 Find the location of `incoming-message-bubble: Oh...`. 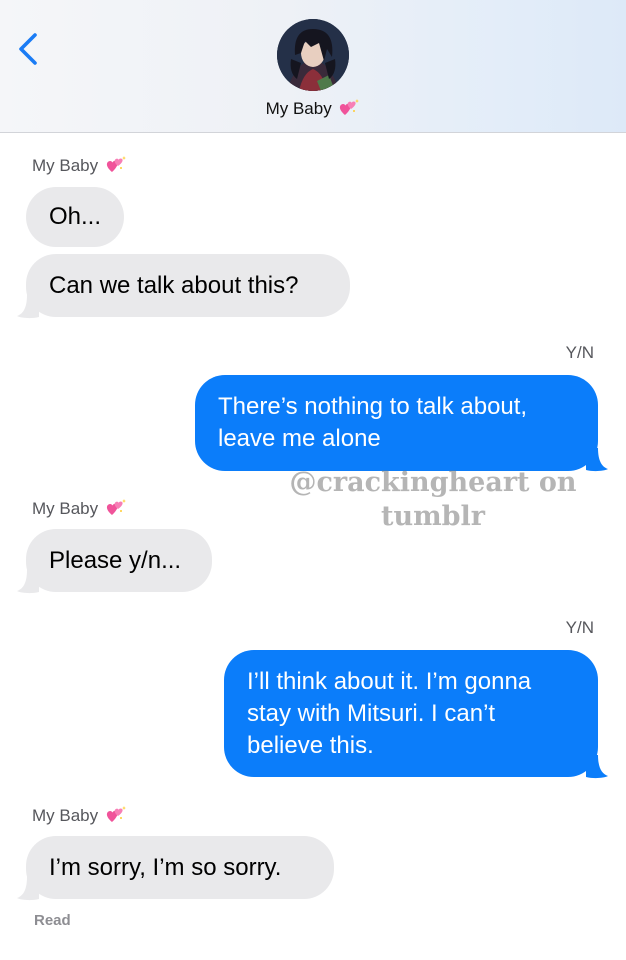

incoming-message-bubble: Oh... is located at coordinates (75, 217).